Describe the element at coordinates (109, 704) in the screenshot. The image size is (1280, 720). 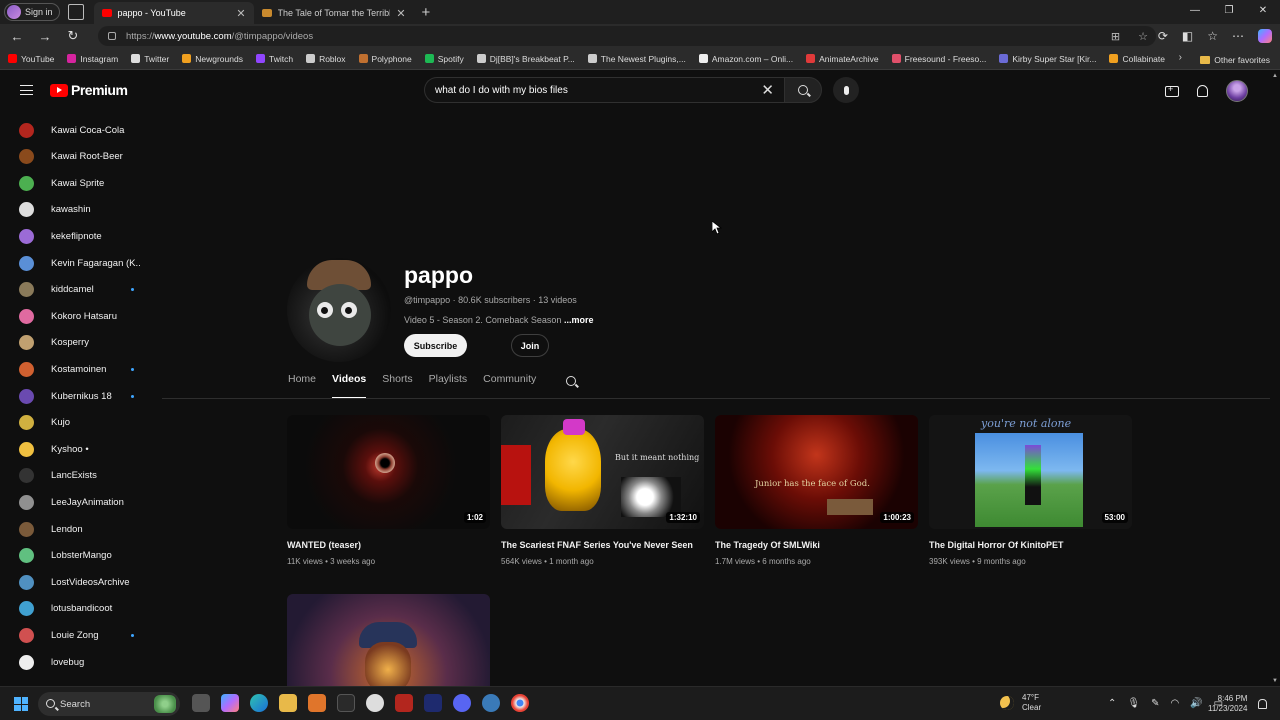
I see `taskbar-search: Search` at that location.